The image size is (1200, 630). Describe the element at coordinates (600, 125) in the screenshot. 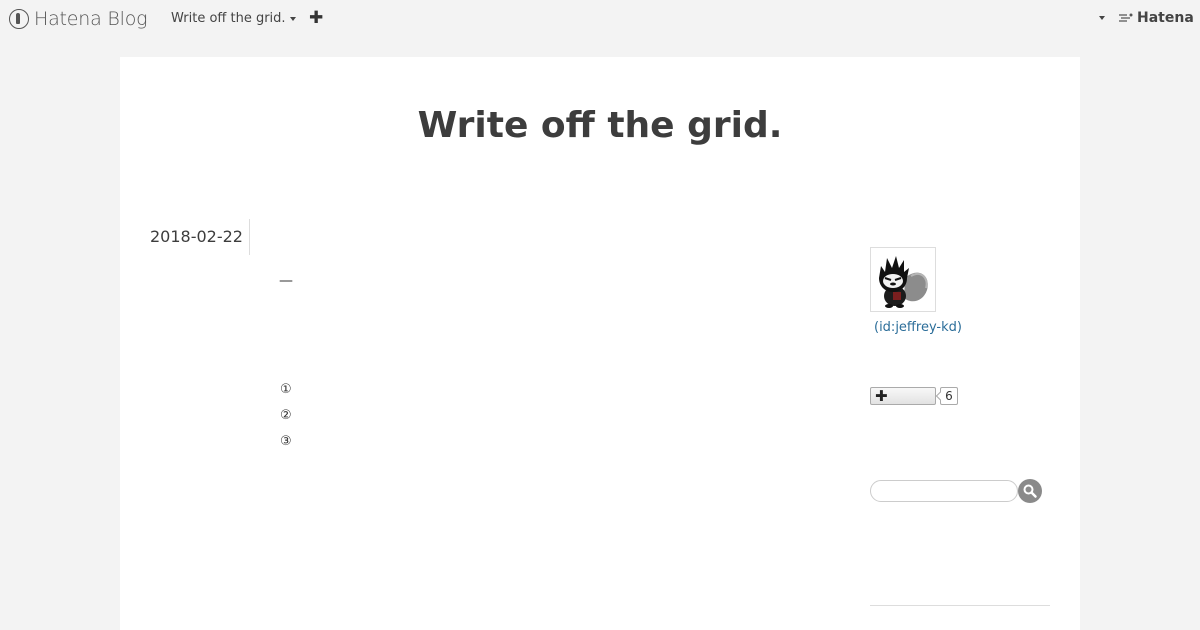

I see `blog-title: Write off the grid.` at that location.